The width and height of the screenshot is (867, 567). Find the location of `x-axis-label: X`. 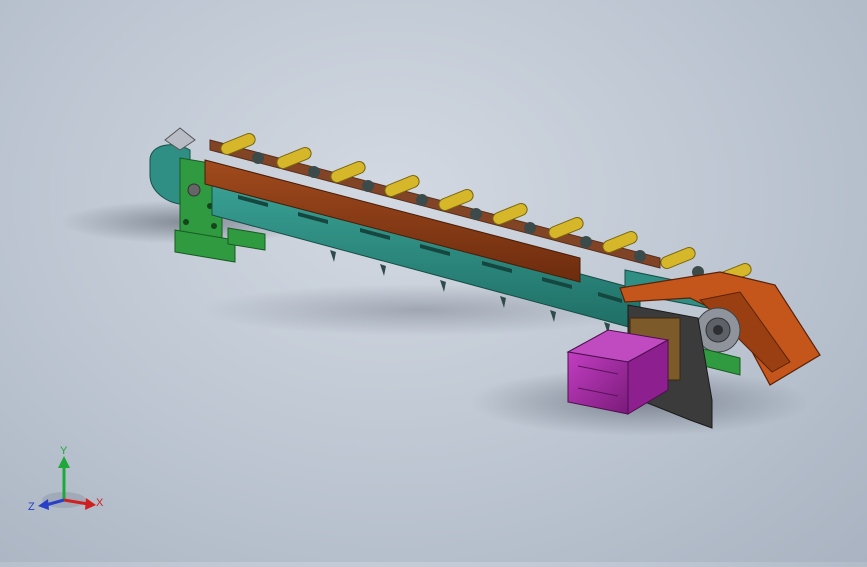

x-axis-label: X is located at coordinates (100, 503).